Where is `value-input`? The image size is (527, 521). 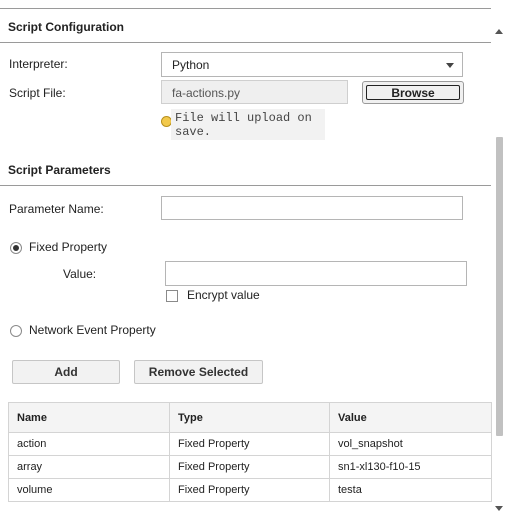
value-input is located at coordinates (316, 273).